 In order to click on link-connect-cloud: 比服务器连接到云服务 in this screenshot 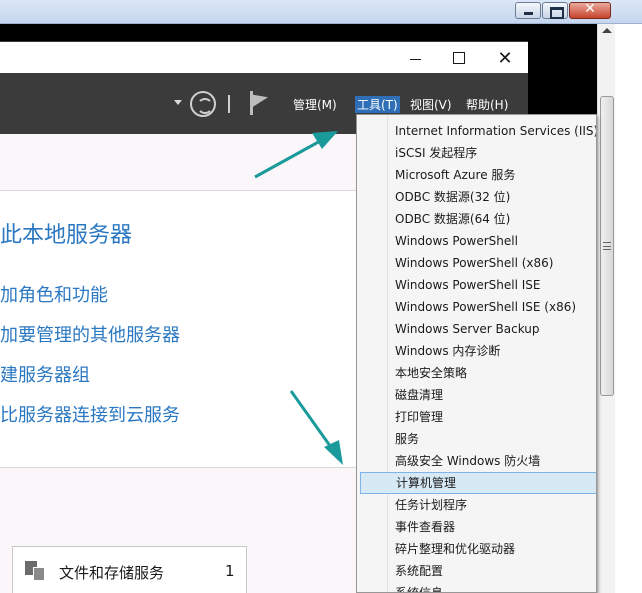, I will do `click(90, 414)`.